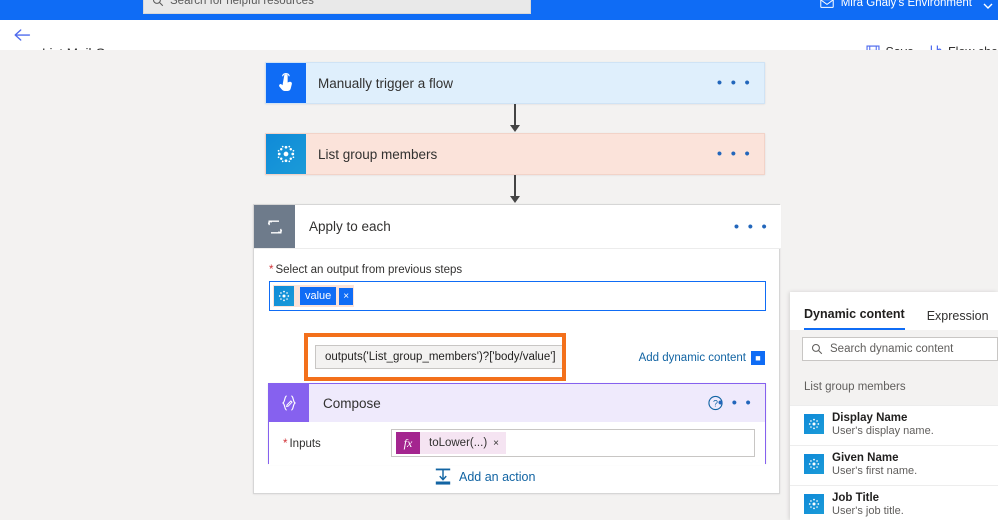  Describe the element at coordinates (286, 83) in the screenshot. I see `tap-finger-icon` at that location.